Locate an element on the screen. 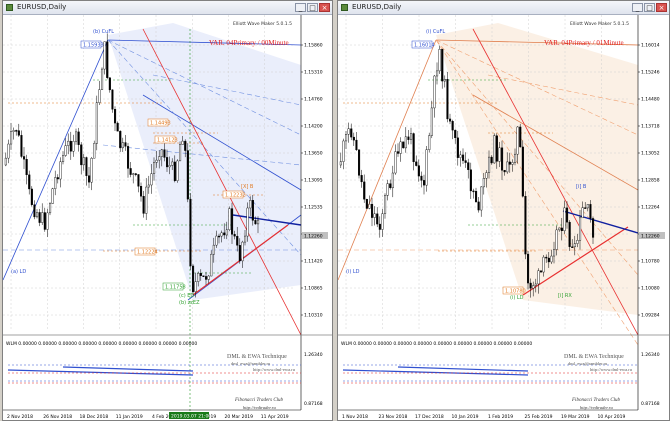 Image resolution: width=670 pixels, height=421 pixels. date-axis-label: 10 Apr 2019 is located at coordinates (612, 417).